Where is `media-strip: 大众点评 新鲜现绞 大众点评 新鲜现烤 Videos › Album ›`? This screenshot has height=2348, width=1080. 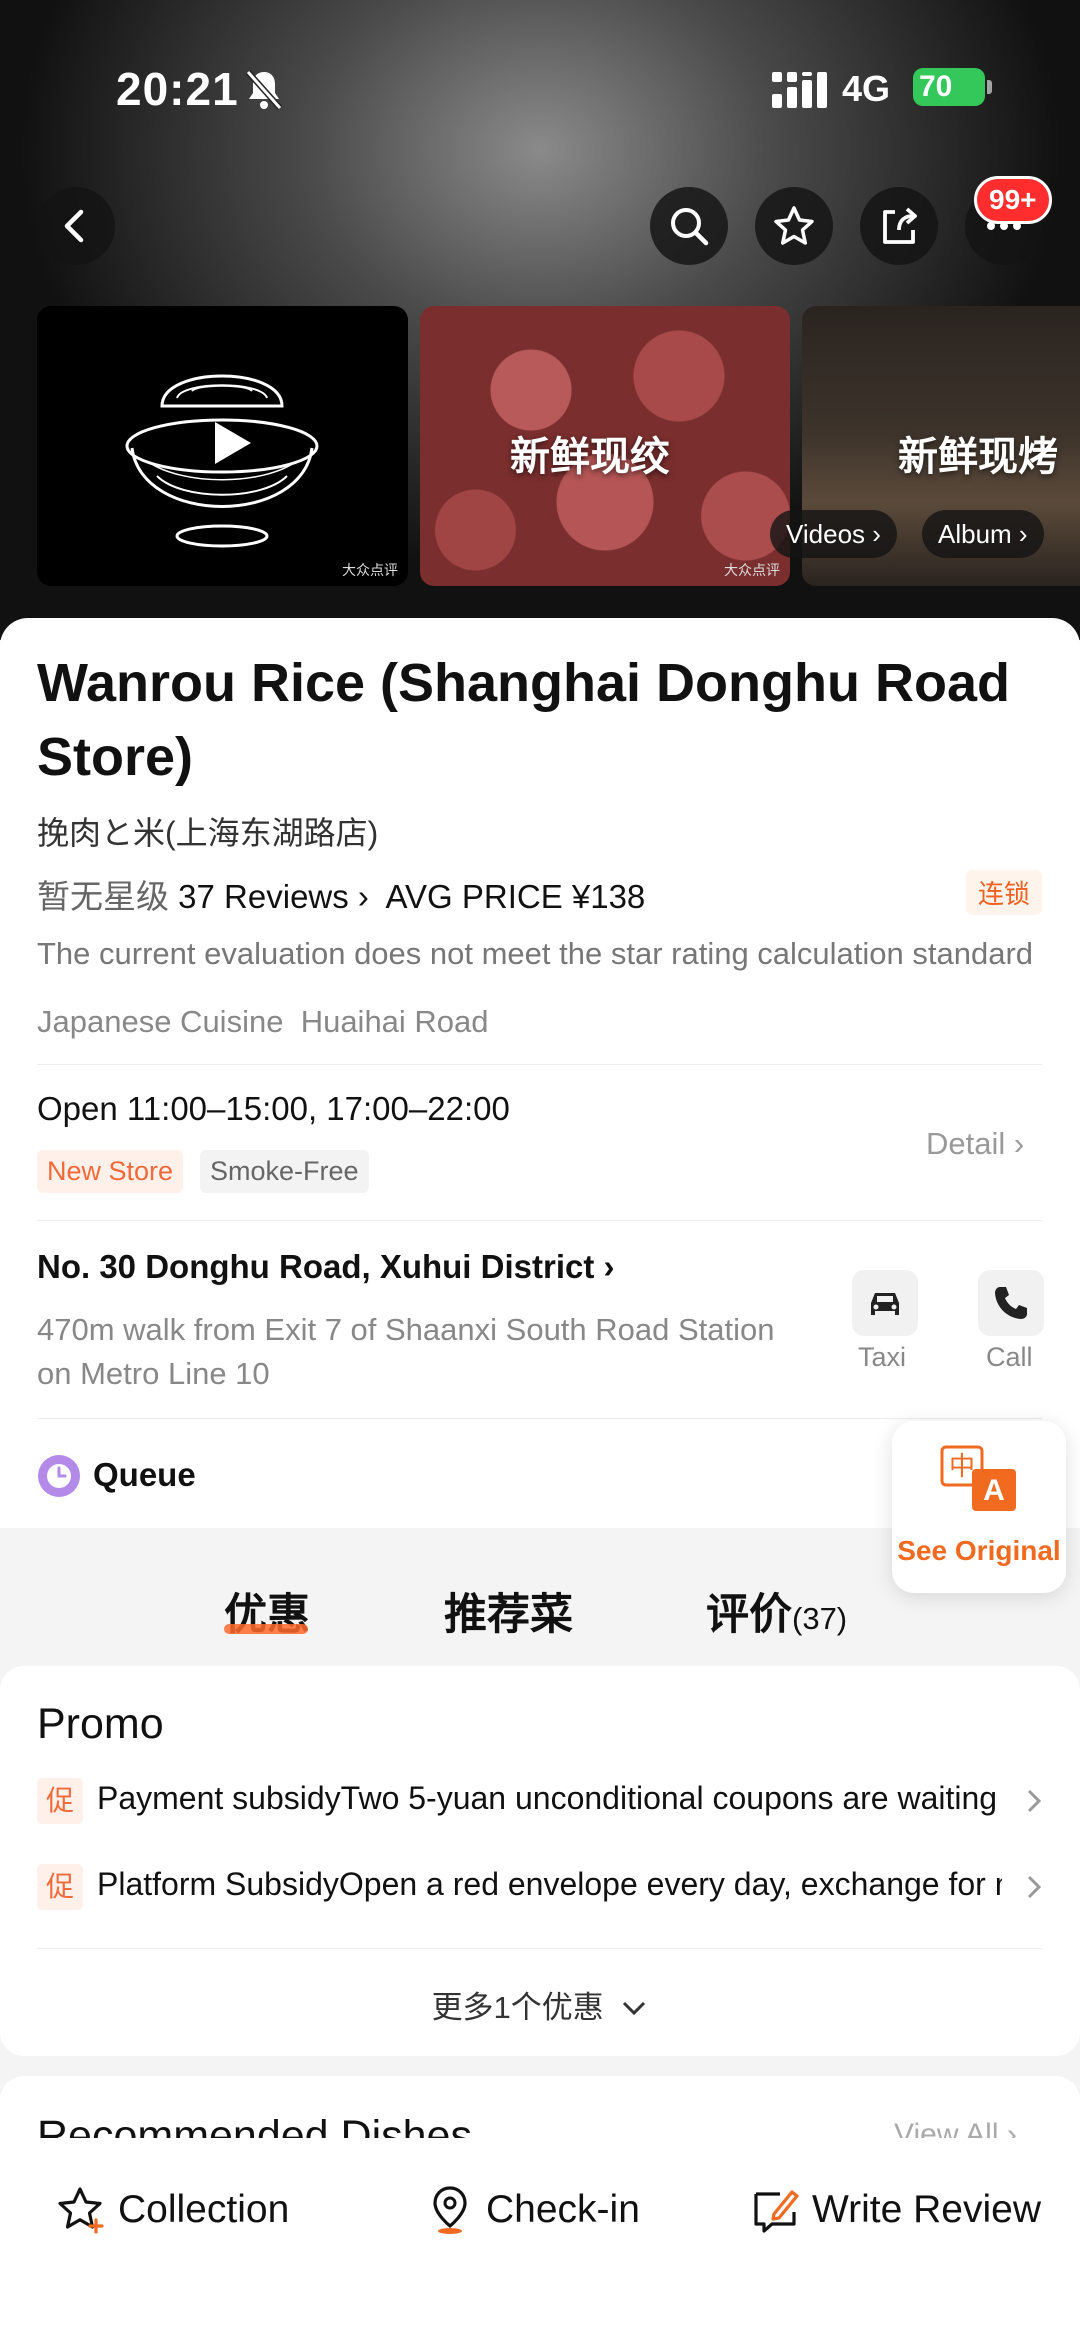 media-strip: 大众点评 新鲜现绞 大众点评 新鲜现烤 Videos › Album › is located at coordinates (540, 446).